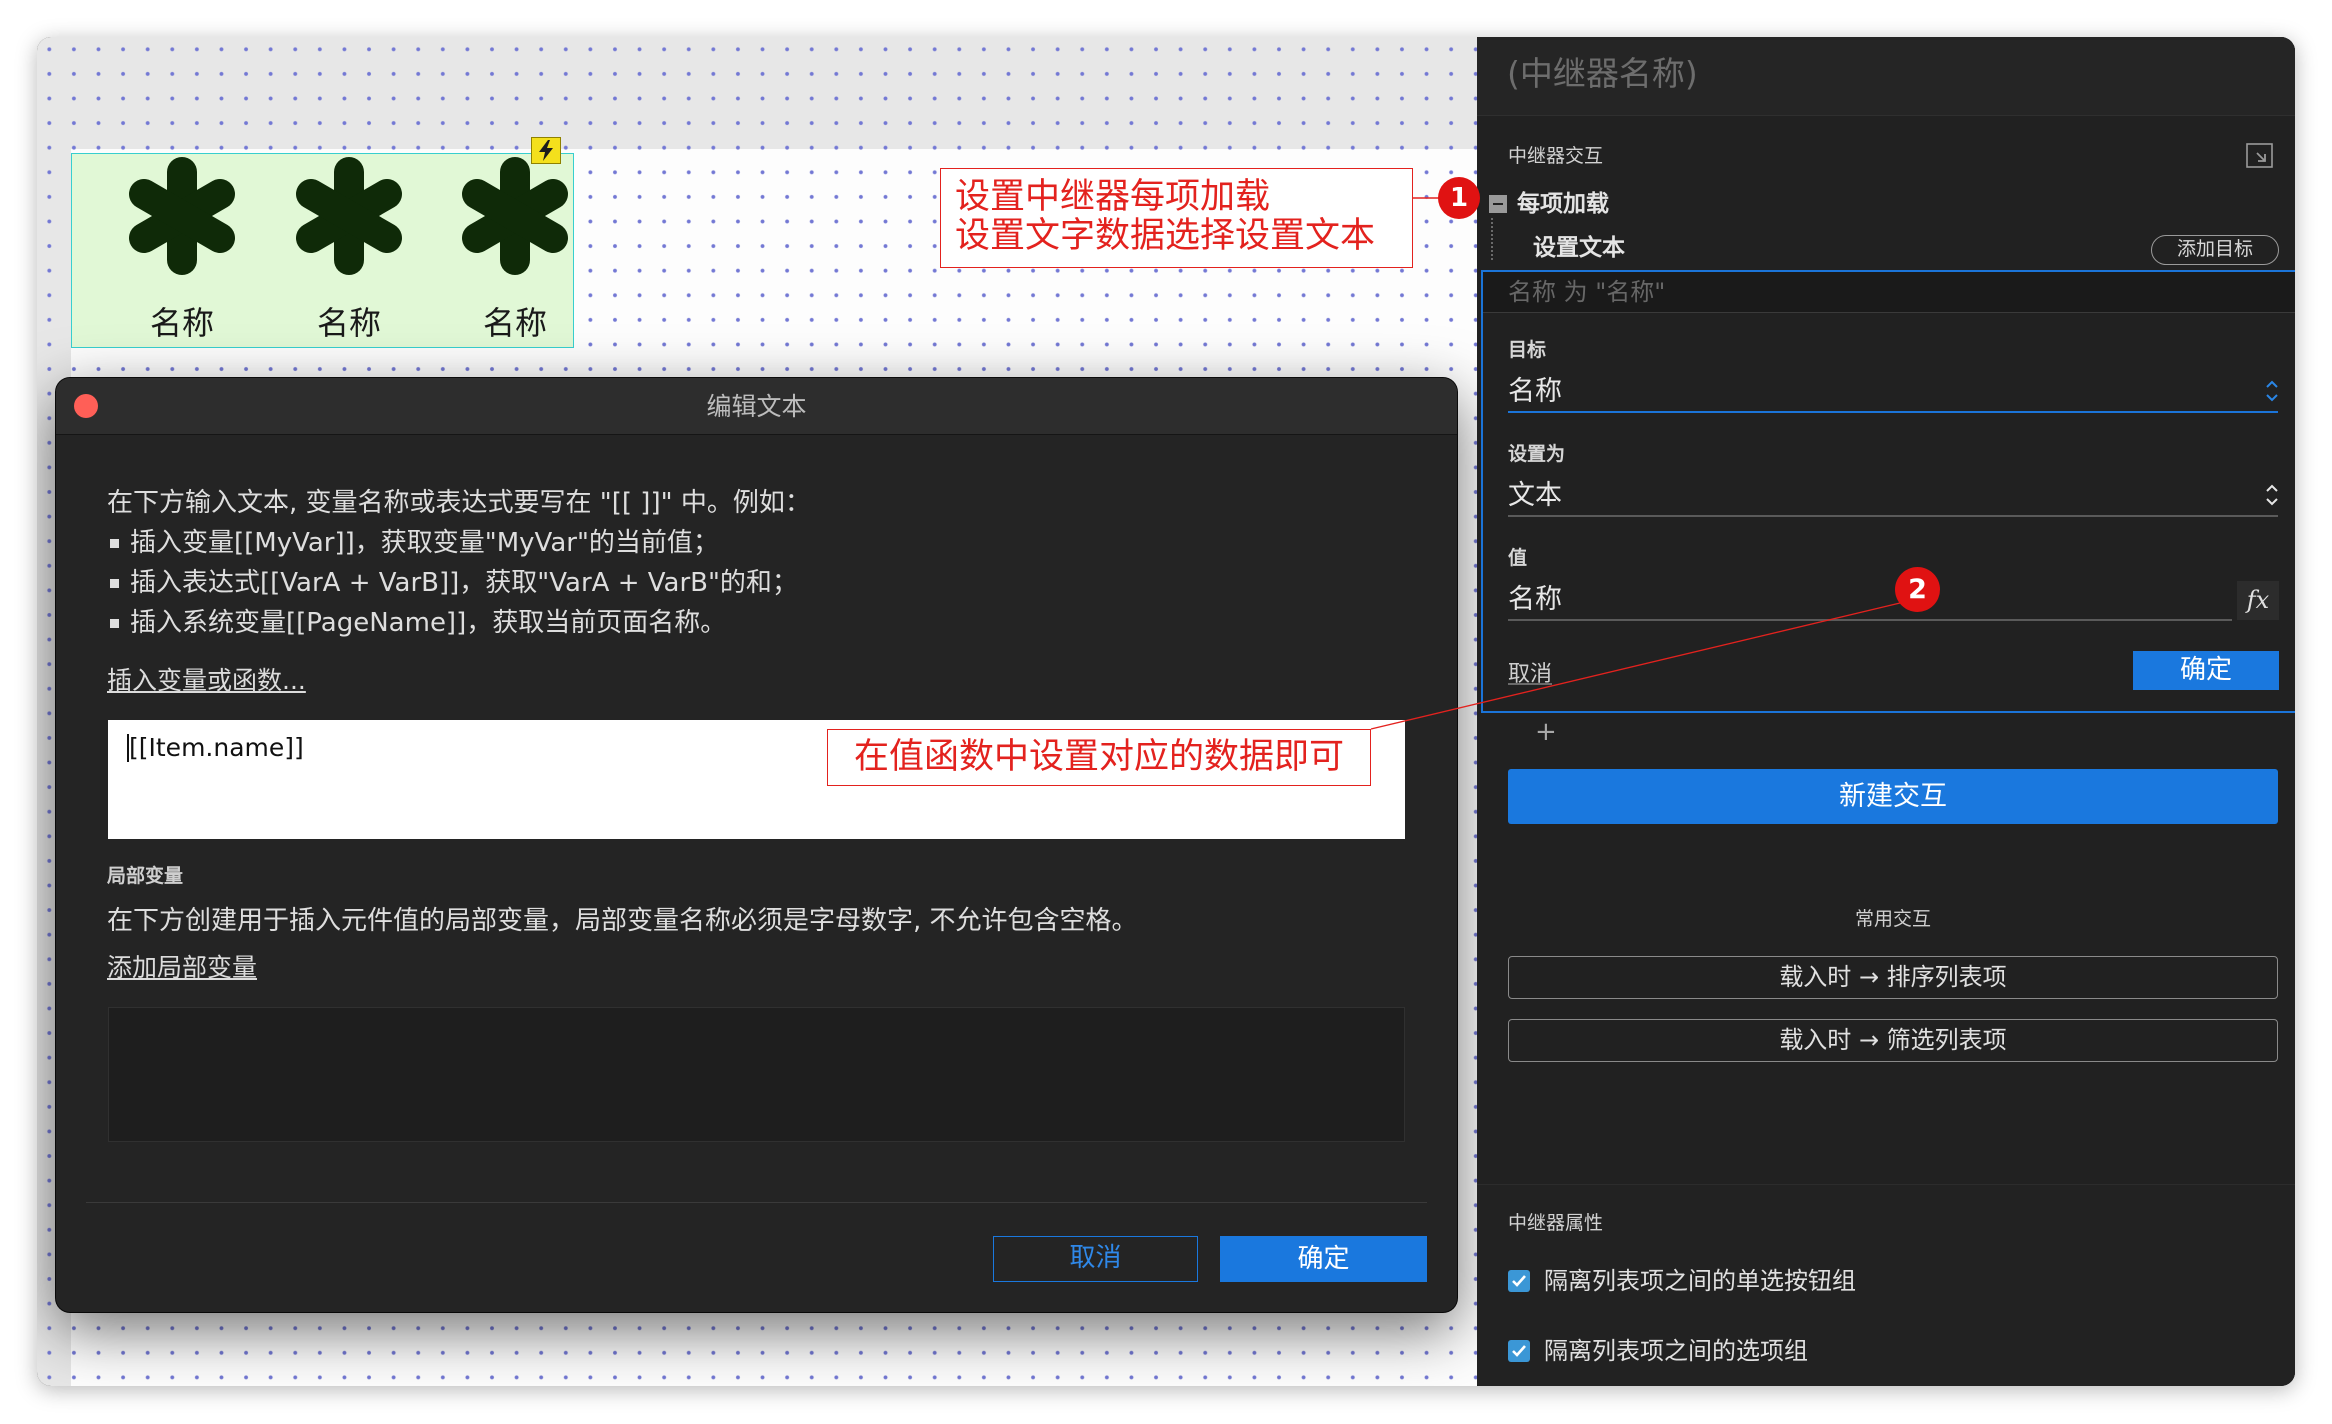  Describe the element at coordinates (1700, 1281) in the screenshot. I see `checkbox-label: 隔离列表项之间的单选按钮组` at that location.